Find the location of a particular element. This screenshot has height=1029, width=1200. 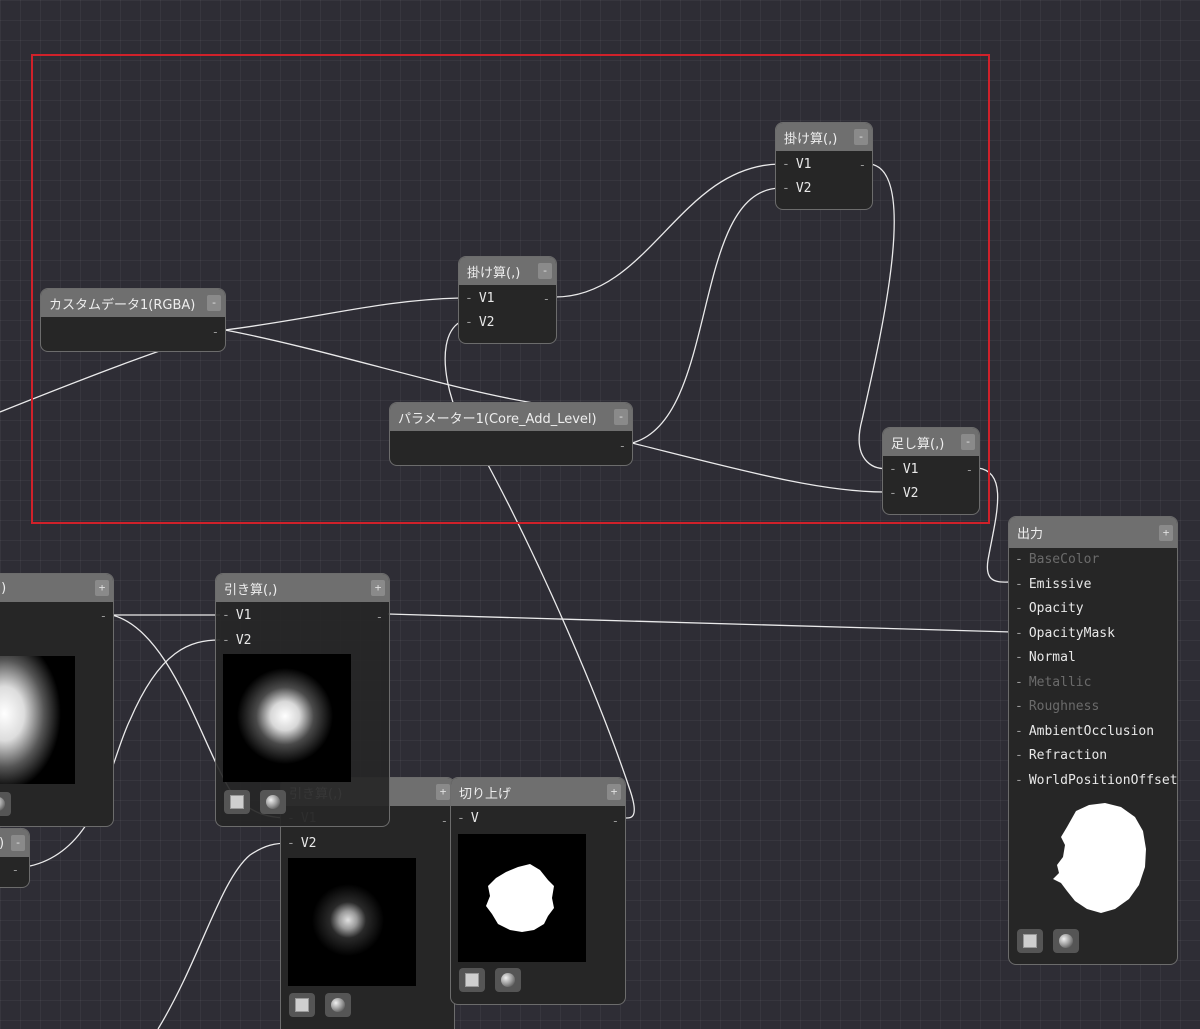

ceil-node: 切り上げ + -V - is located at coordinates (538, 891).